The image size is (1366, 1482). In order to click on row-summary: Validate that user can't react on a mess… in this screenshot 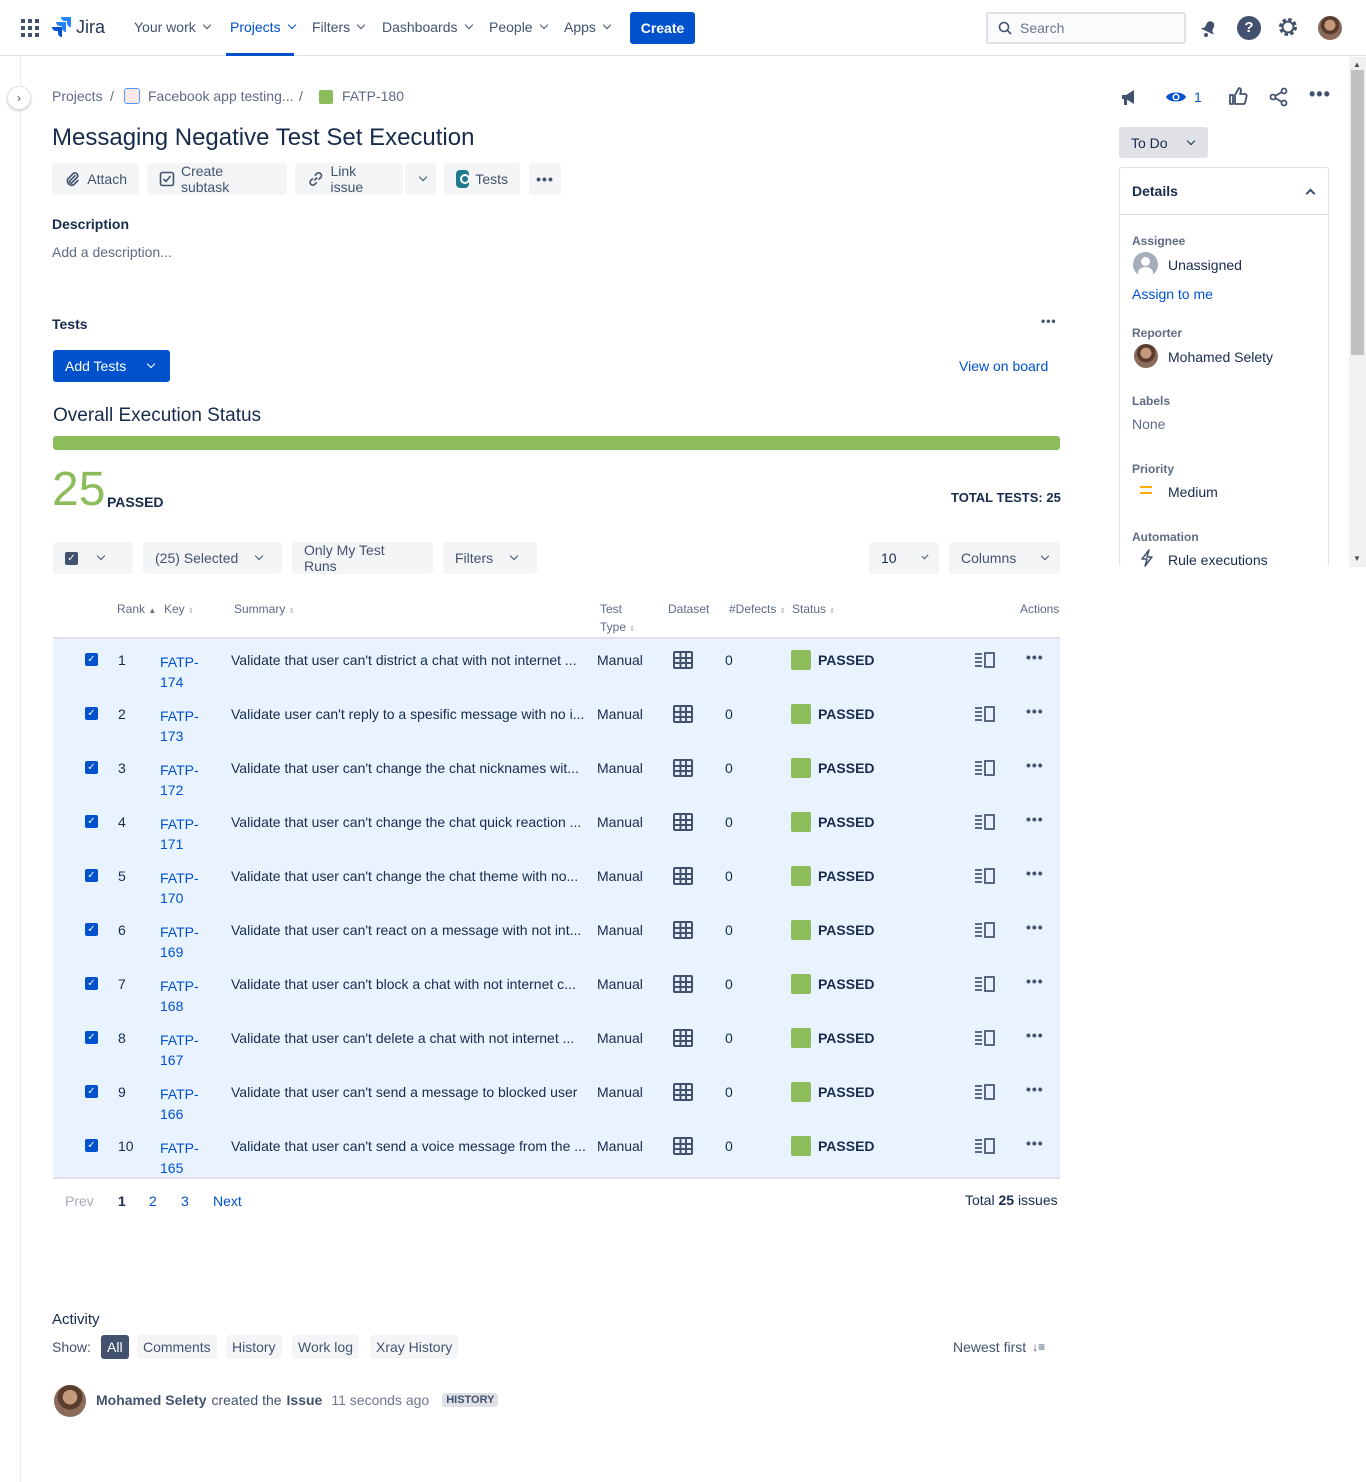, I will do `click(406, 930)`.